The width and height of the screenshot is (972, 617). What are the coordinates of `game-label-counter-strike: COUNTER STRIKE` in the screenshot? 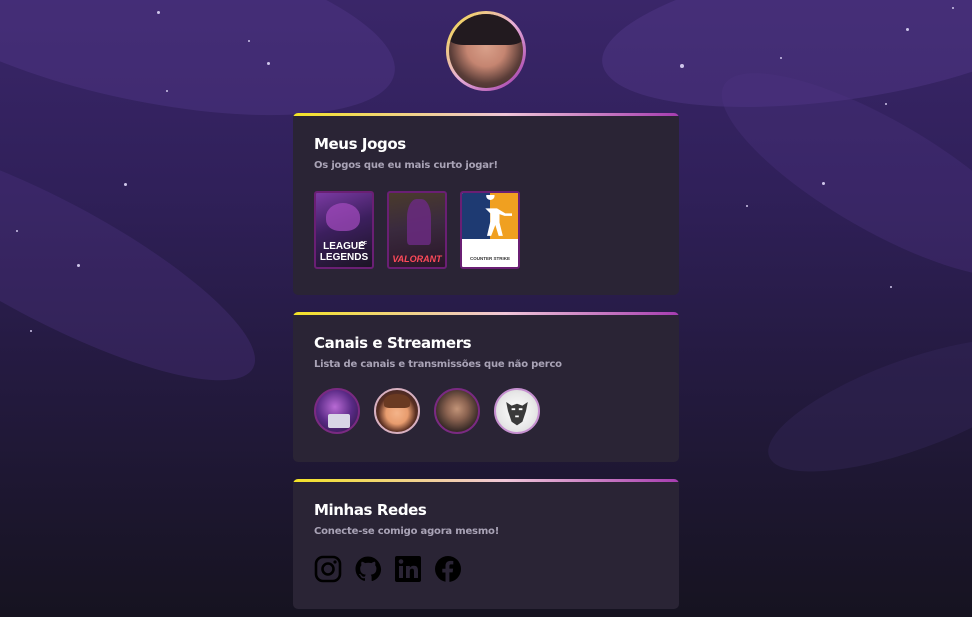 It's located at (489, 258).